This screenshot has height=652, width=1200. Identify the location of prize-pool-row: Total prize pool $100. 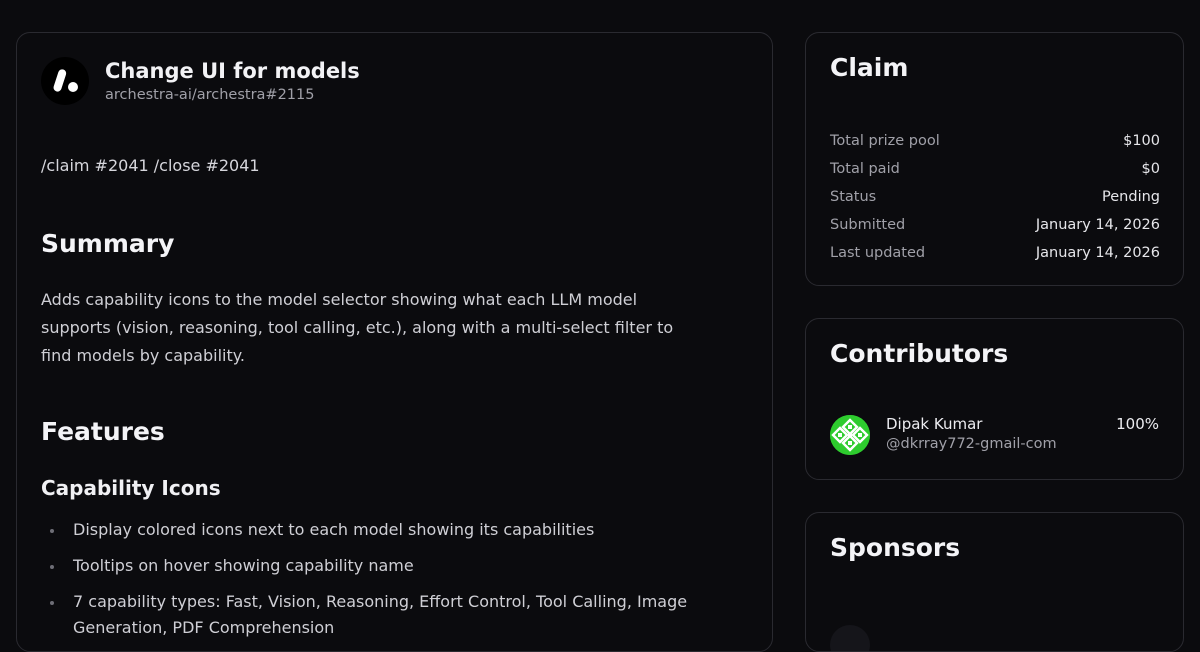
(995, 141).